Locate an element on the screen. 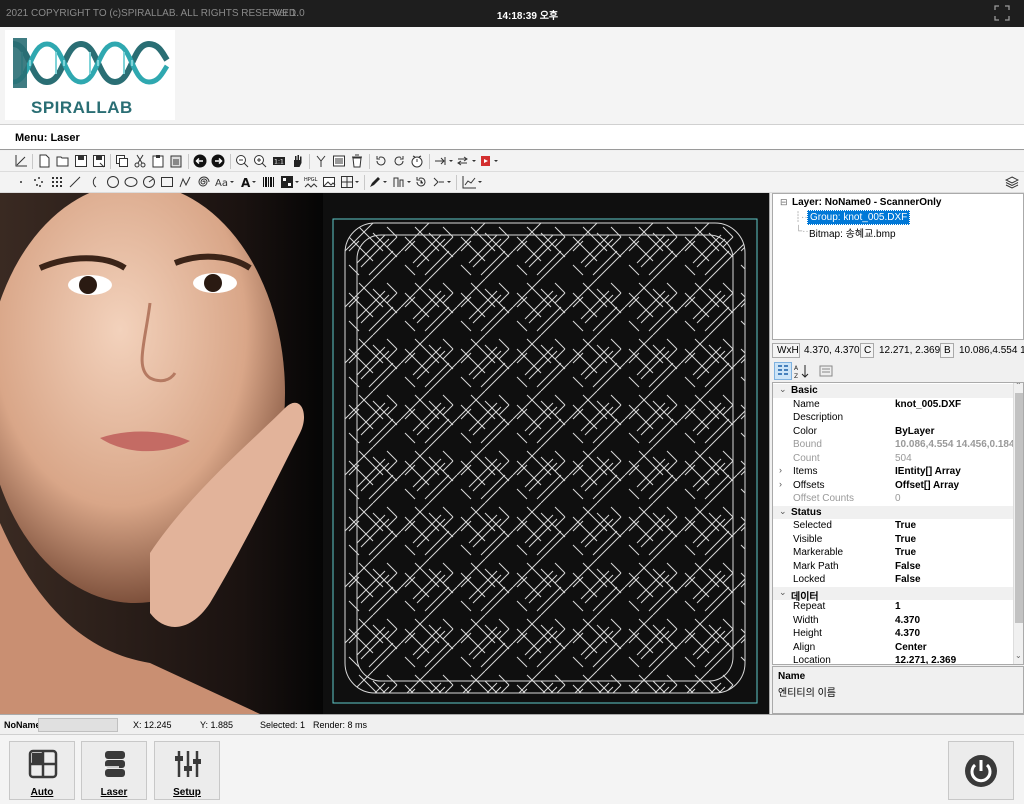 The width and height of the screenshot is (1024, 804). grid-dropdown-icon is located at coordinates (350, 182).